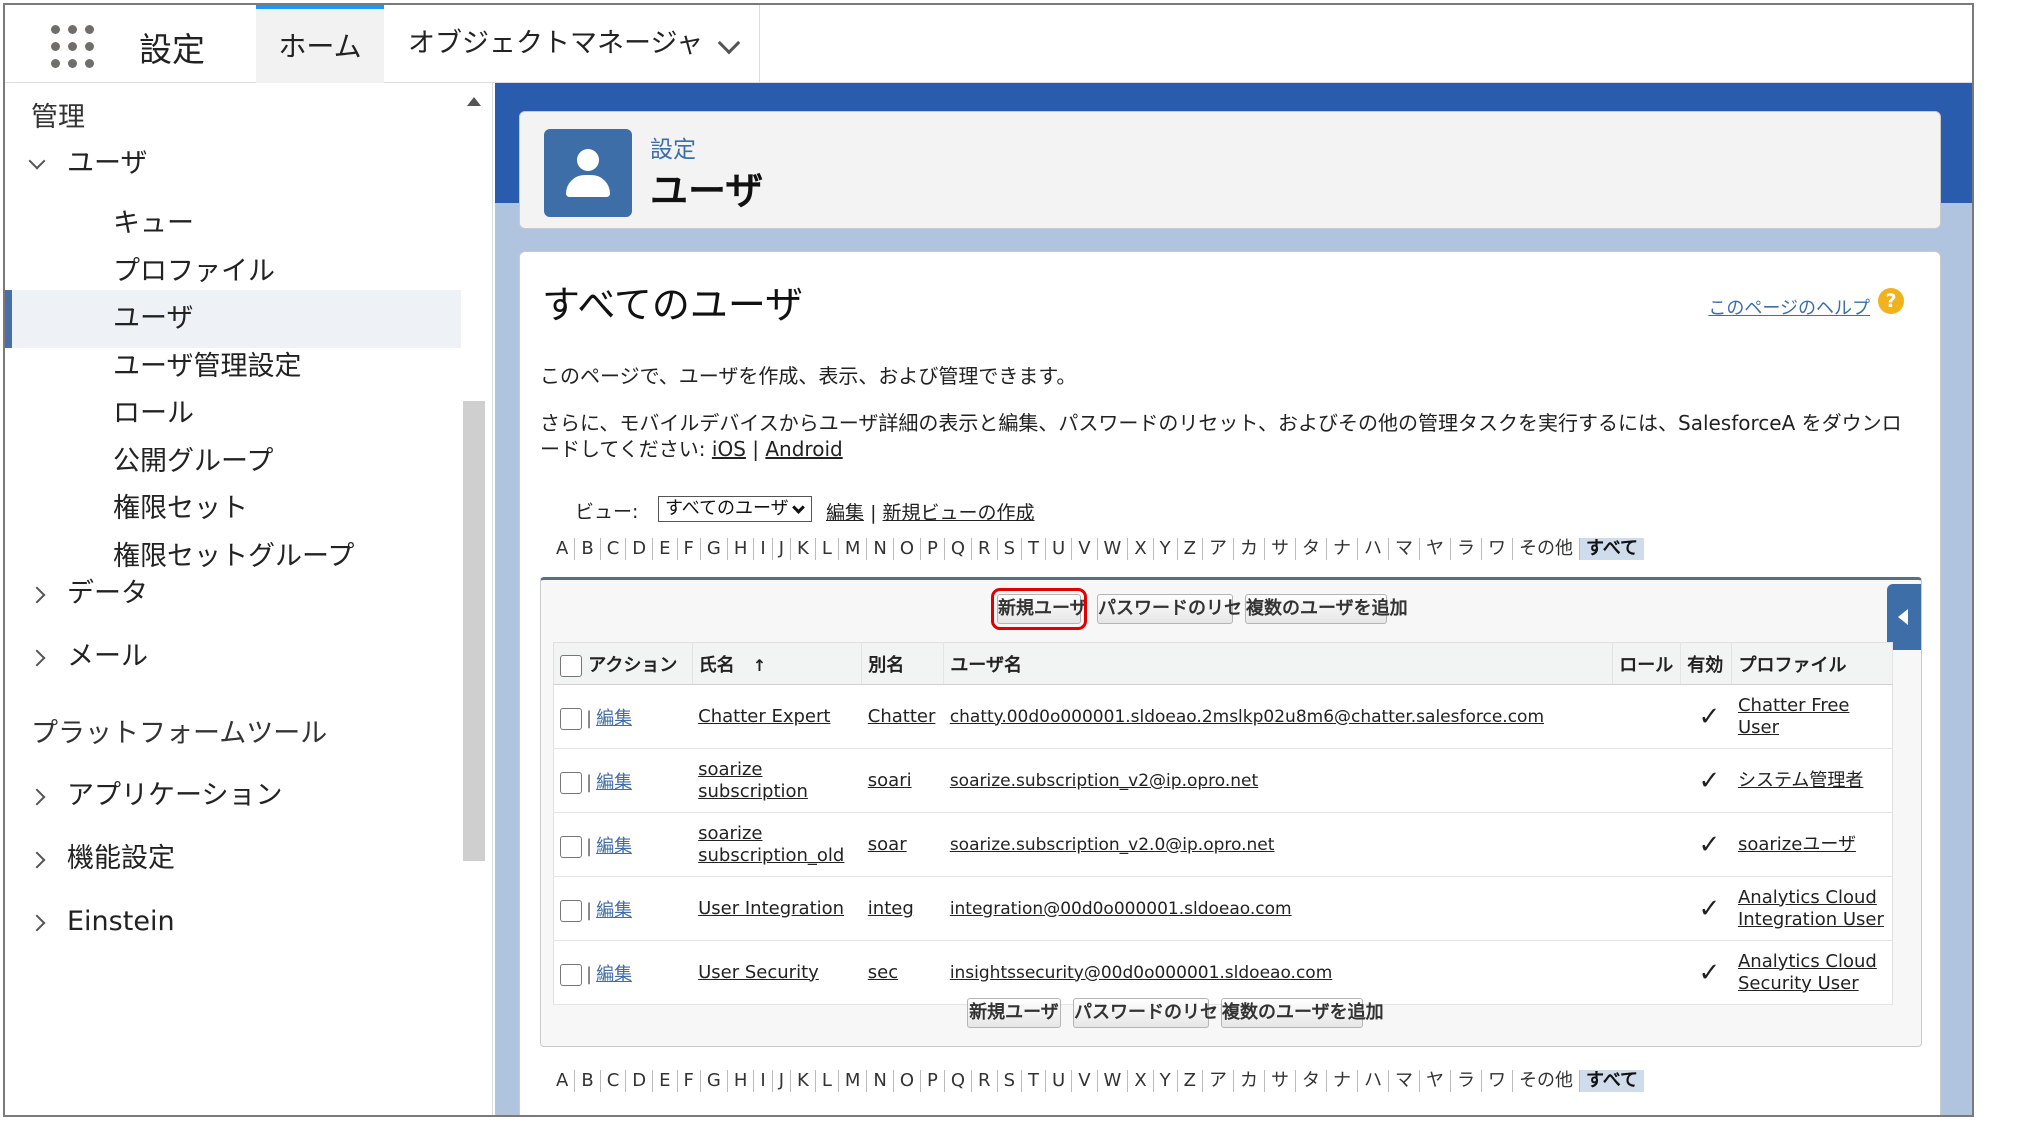  I want to click on alpha-filter-link: ヤ, so click(1436, 549).